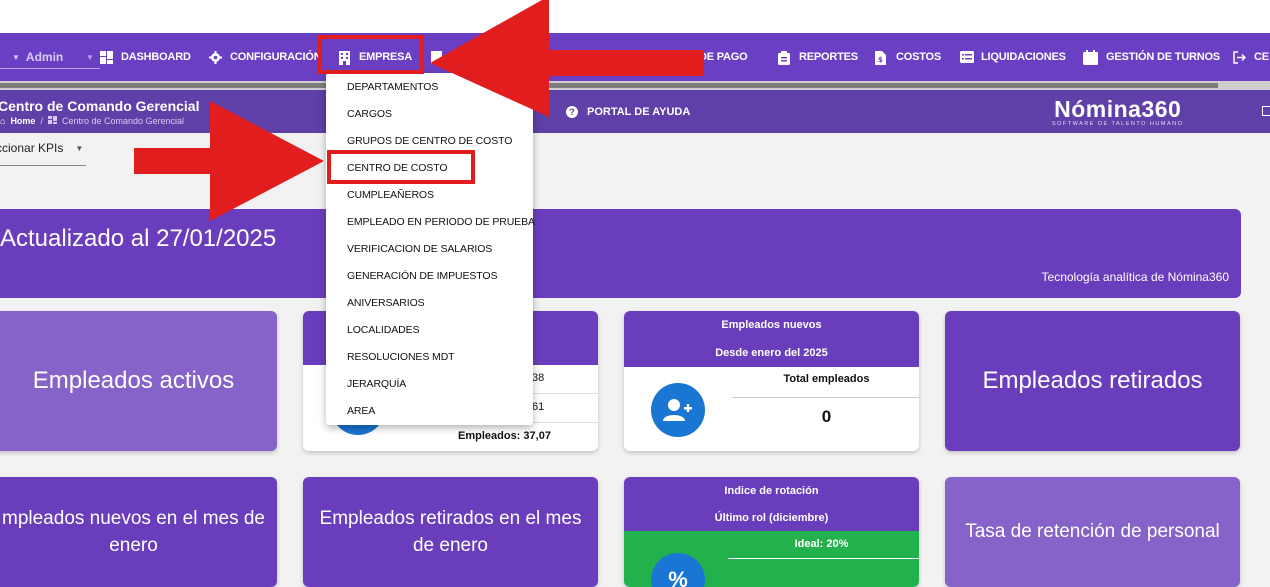 The height and width of the screenshot is (587, 1270). Describe the element at coordinates (386, 303) in the screenshot. I see `menu-item-aniversarios: ANIVERSARIOS` at that location.